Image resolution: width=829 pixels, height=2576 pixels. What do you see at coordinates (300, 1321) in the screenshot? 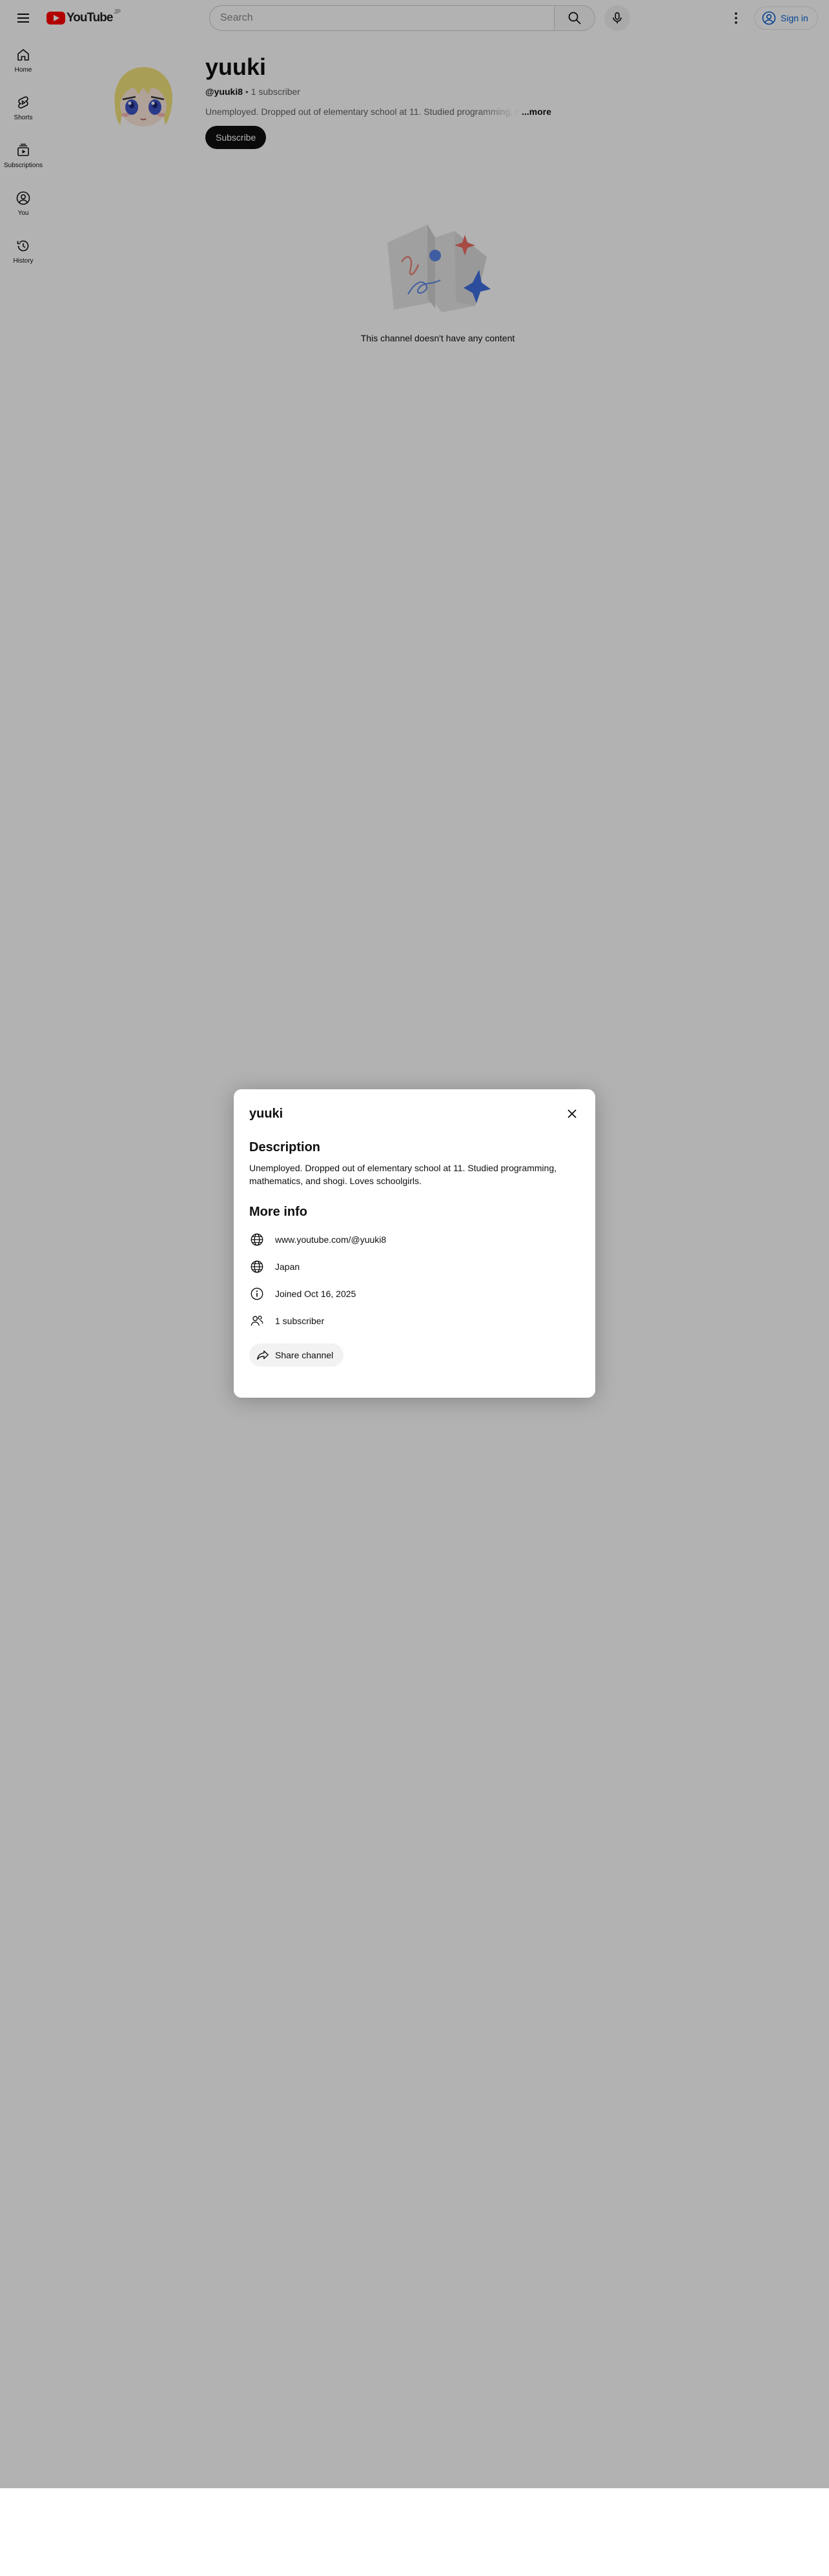
I see `subscriber-count-text: 1 subscriber` at bounding box center [300, 1321].